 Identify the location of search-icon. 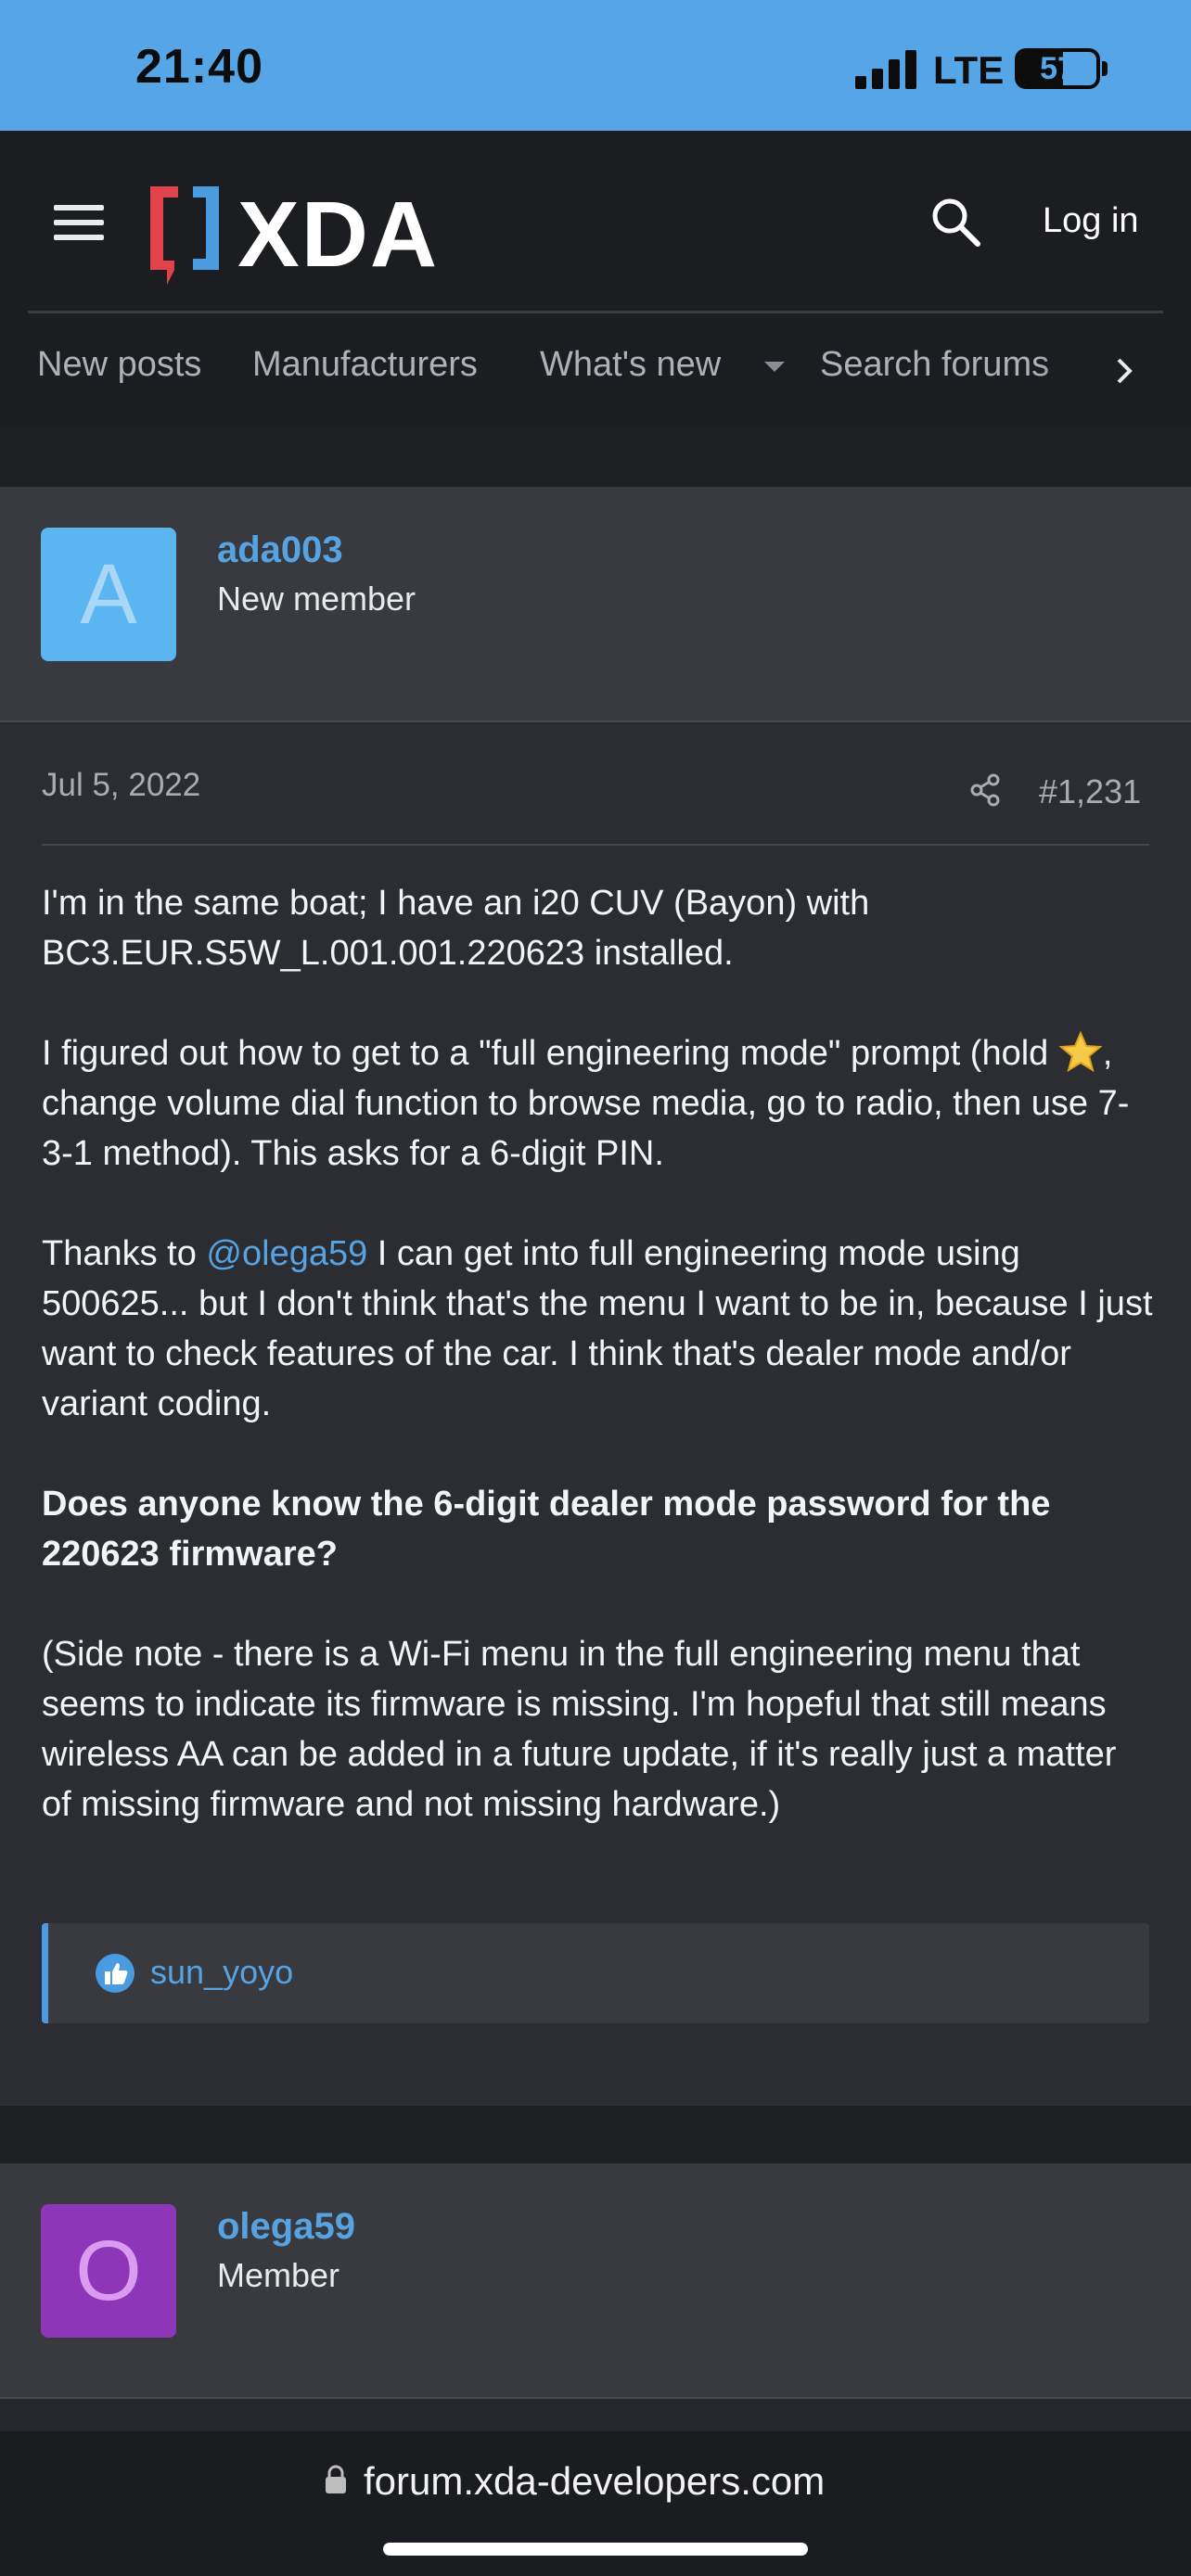
(955, 222).